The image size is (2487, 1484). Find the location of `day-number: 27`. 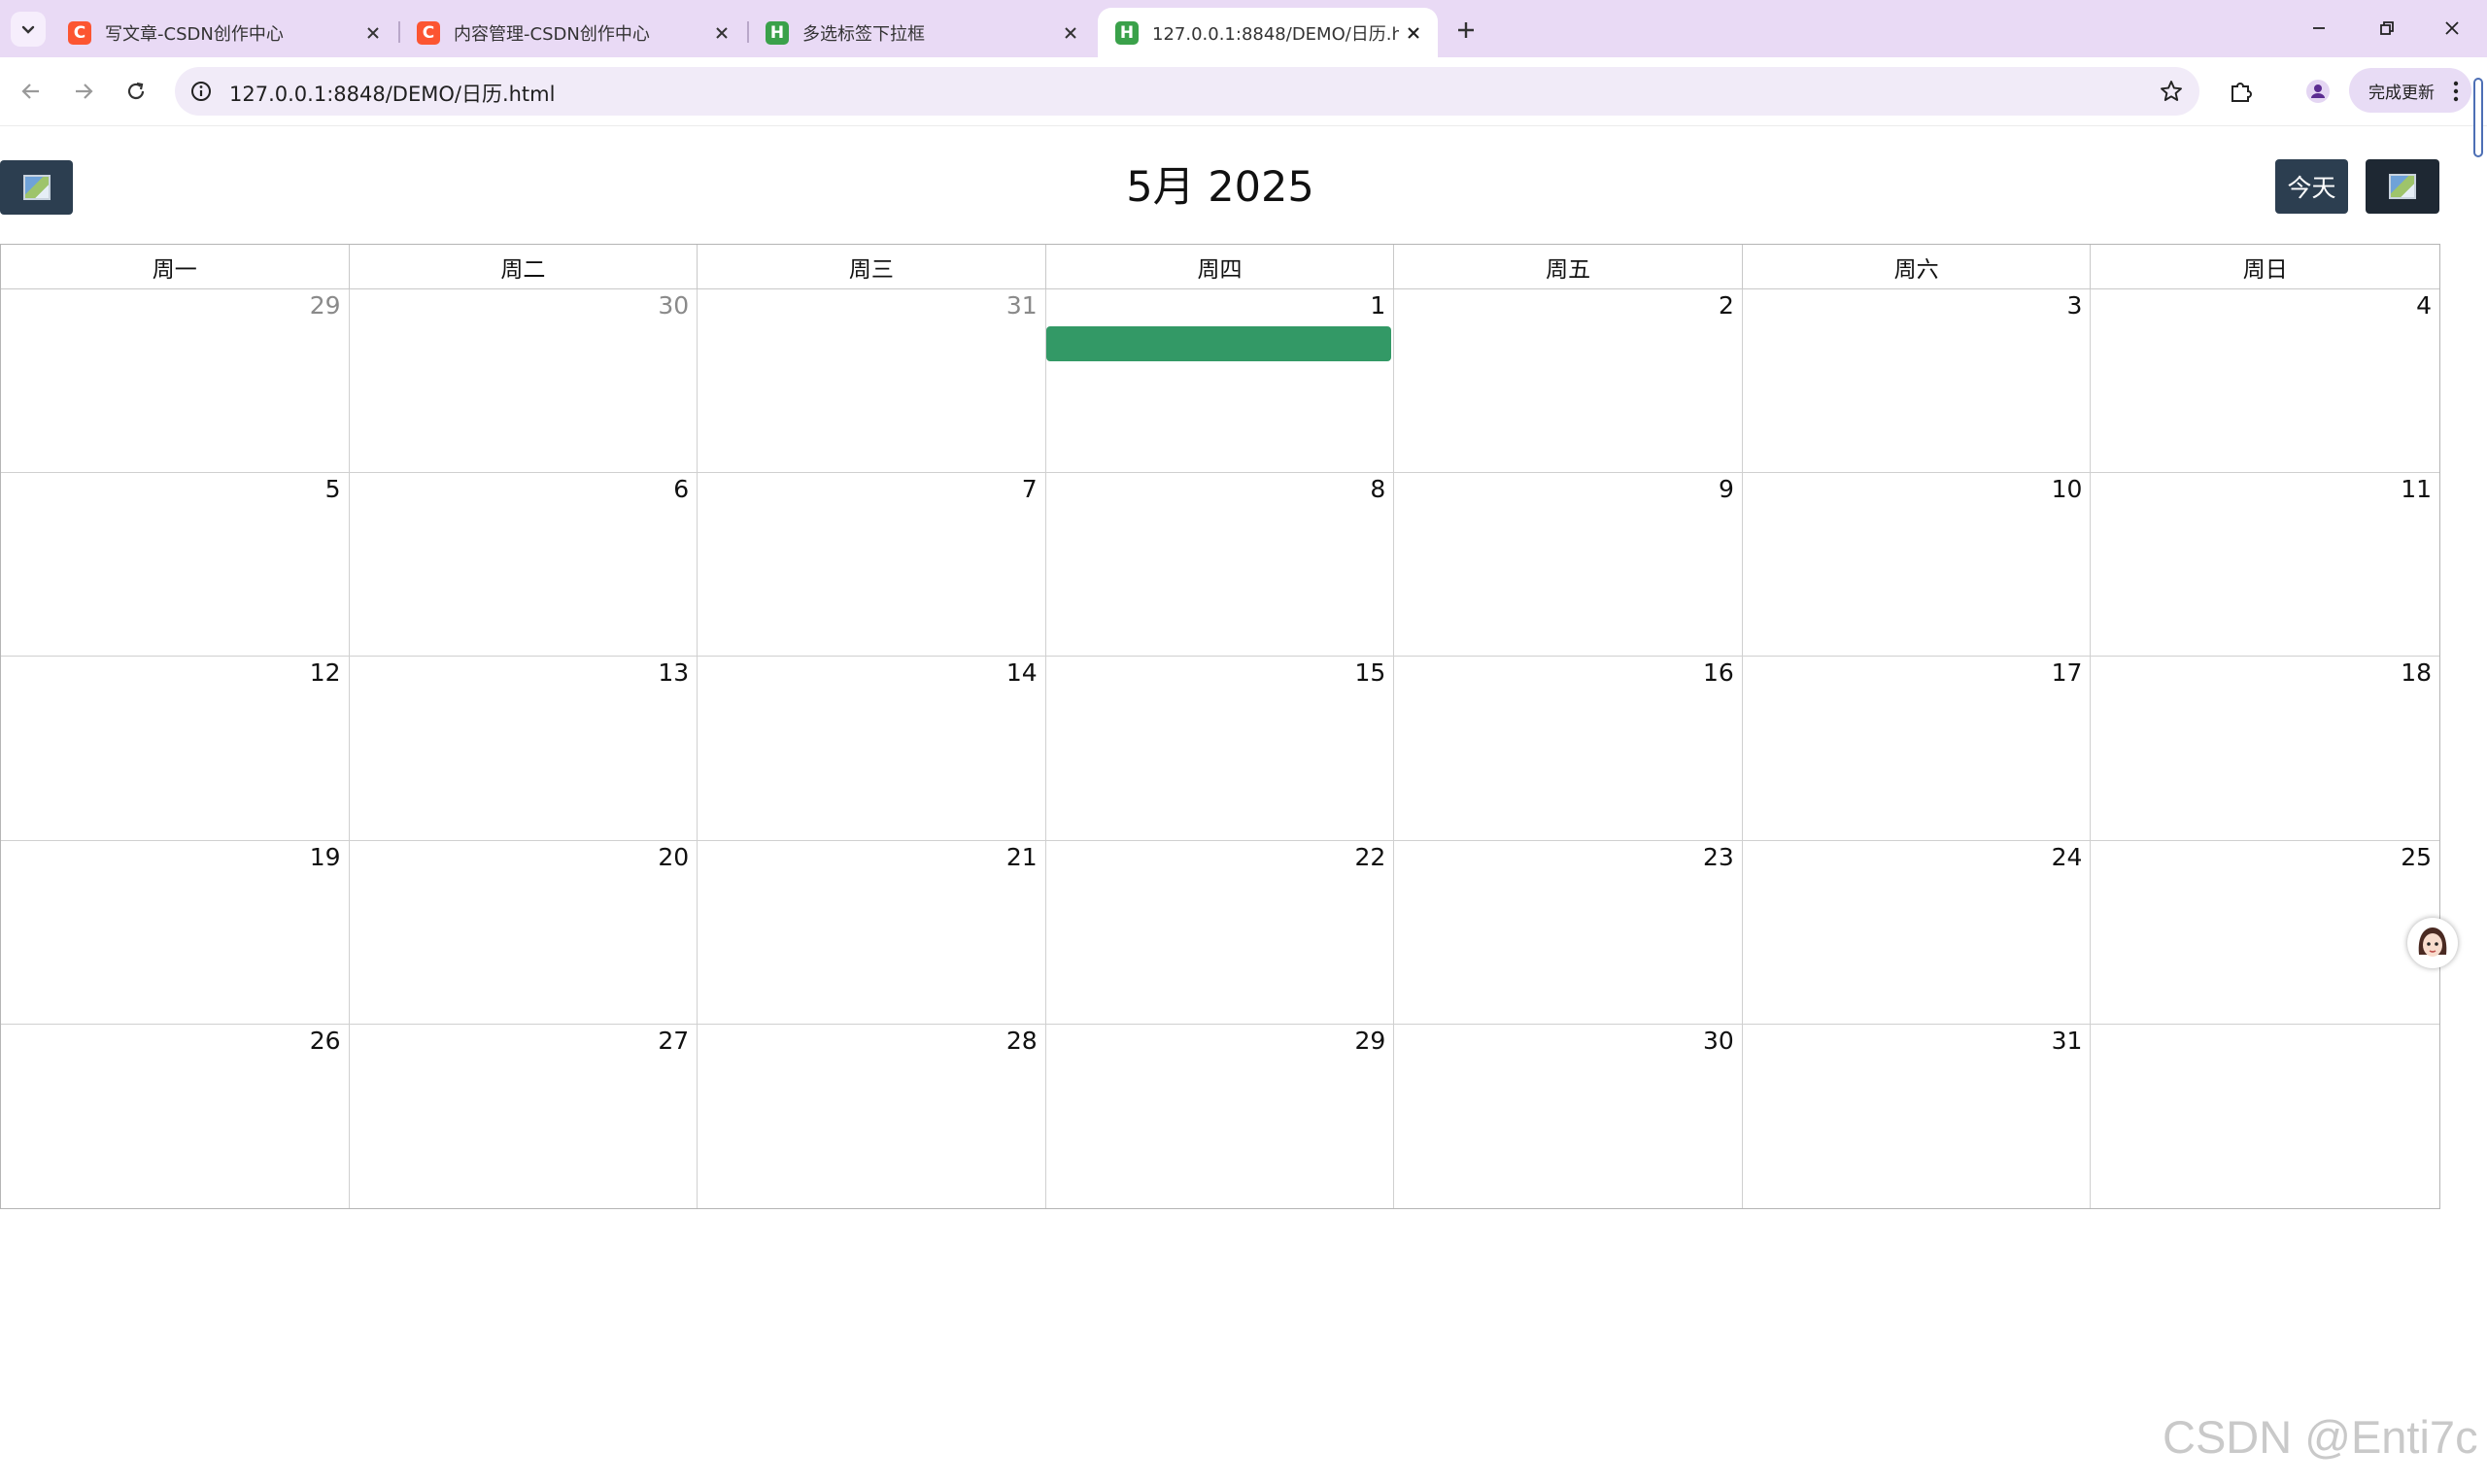

day-number: 27 is located at coordinates (674, 1040).